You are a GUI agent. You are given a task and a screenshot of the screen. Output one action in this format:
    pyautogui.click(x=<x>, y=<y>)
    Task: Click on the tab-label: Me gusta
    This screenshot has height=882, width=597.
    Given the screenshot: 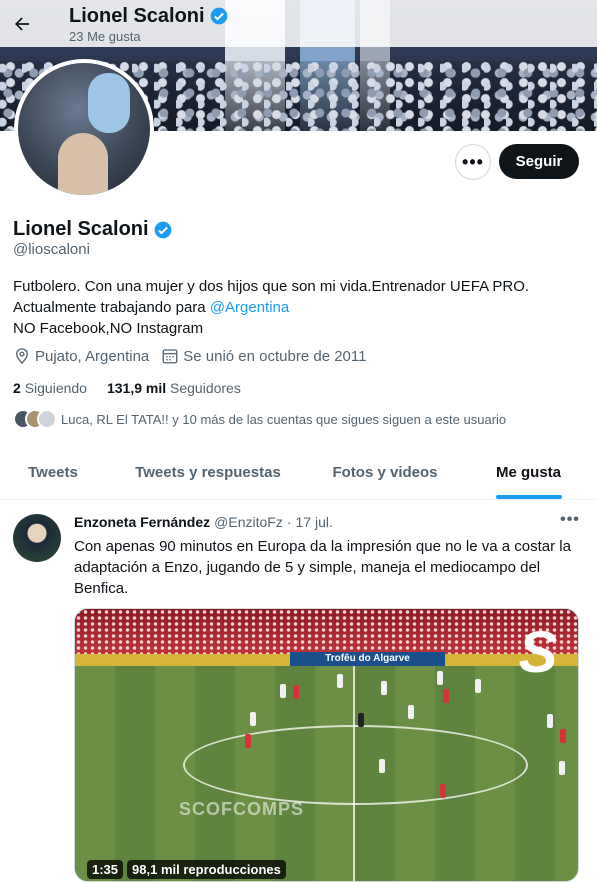 What is the action you would take?
    pyautogui.click(x=528, y=472)
    